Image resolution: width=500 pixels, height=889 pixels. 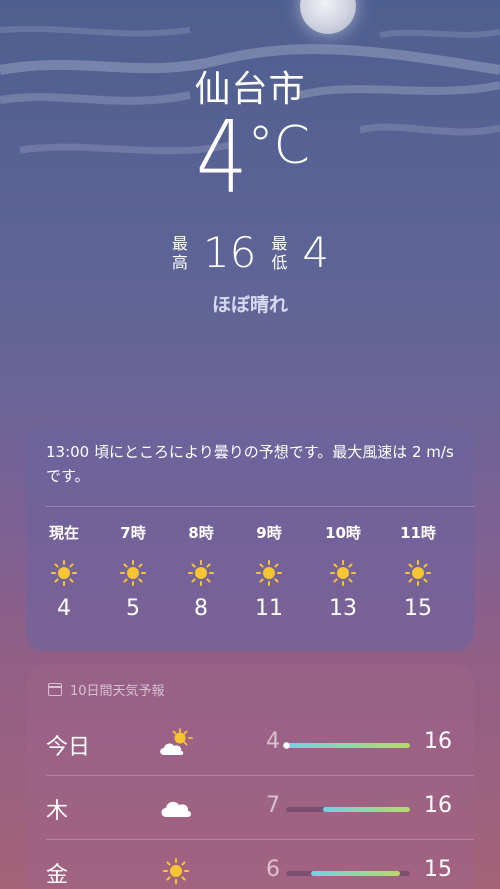 What do you see at coordinates (176, 743) in the screenshot?
I see `partly-cloudy-icon` at bounding box center [176, 743].